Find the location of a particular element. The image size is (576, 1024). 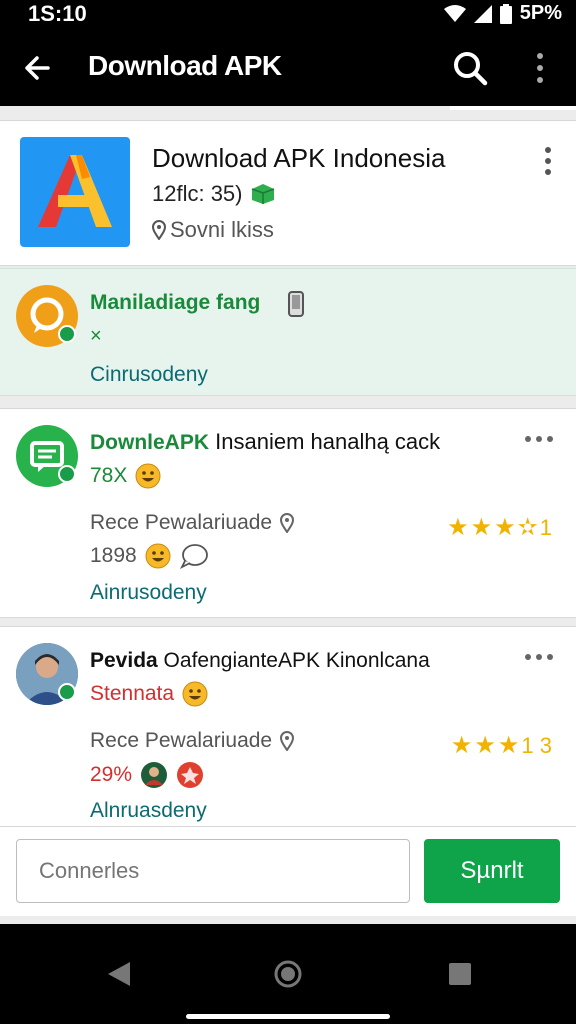

item-stats: 29% is located at coordinates (147, 775).